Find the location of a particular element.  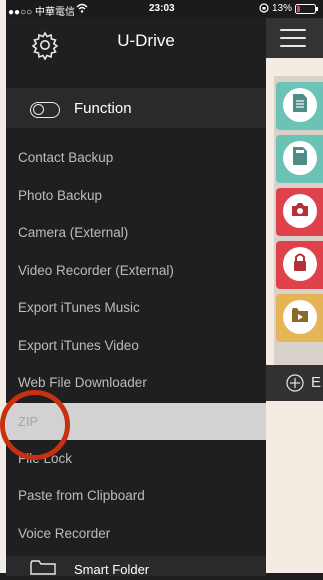

carrier-label: ●●○○ 中華電信 is located at coordinates (41, 12).